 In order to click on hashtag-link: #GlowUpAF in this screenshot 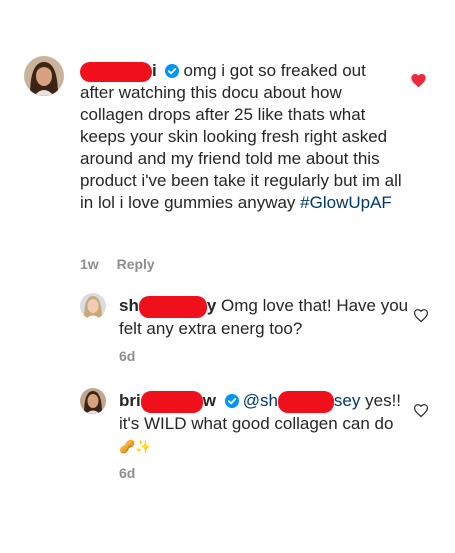, I will do `click(346, 202)`.